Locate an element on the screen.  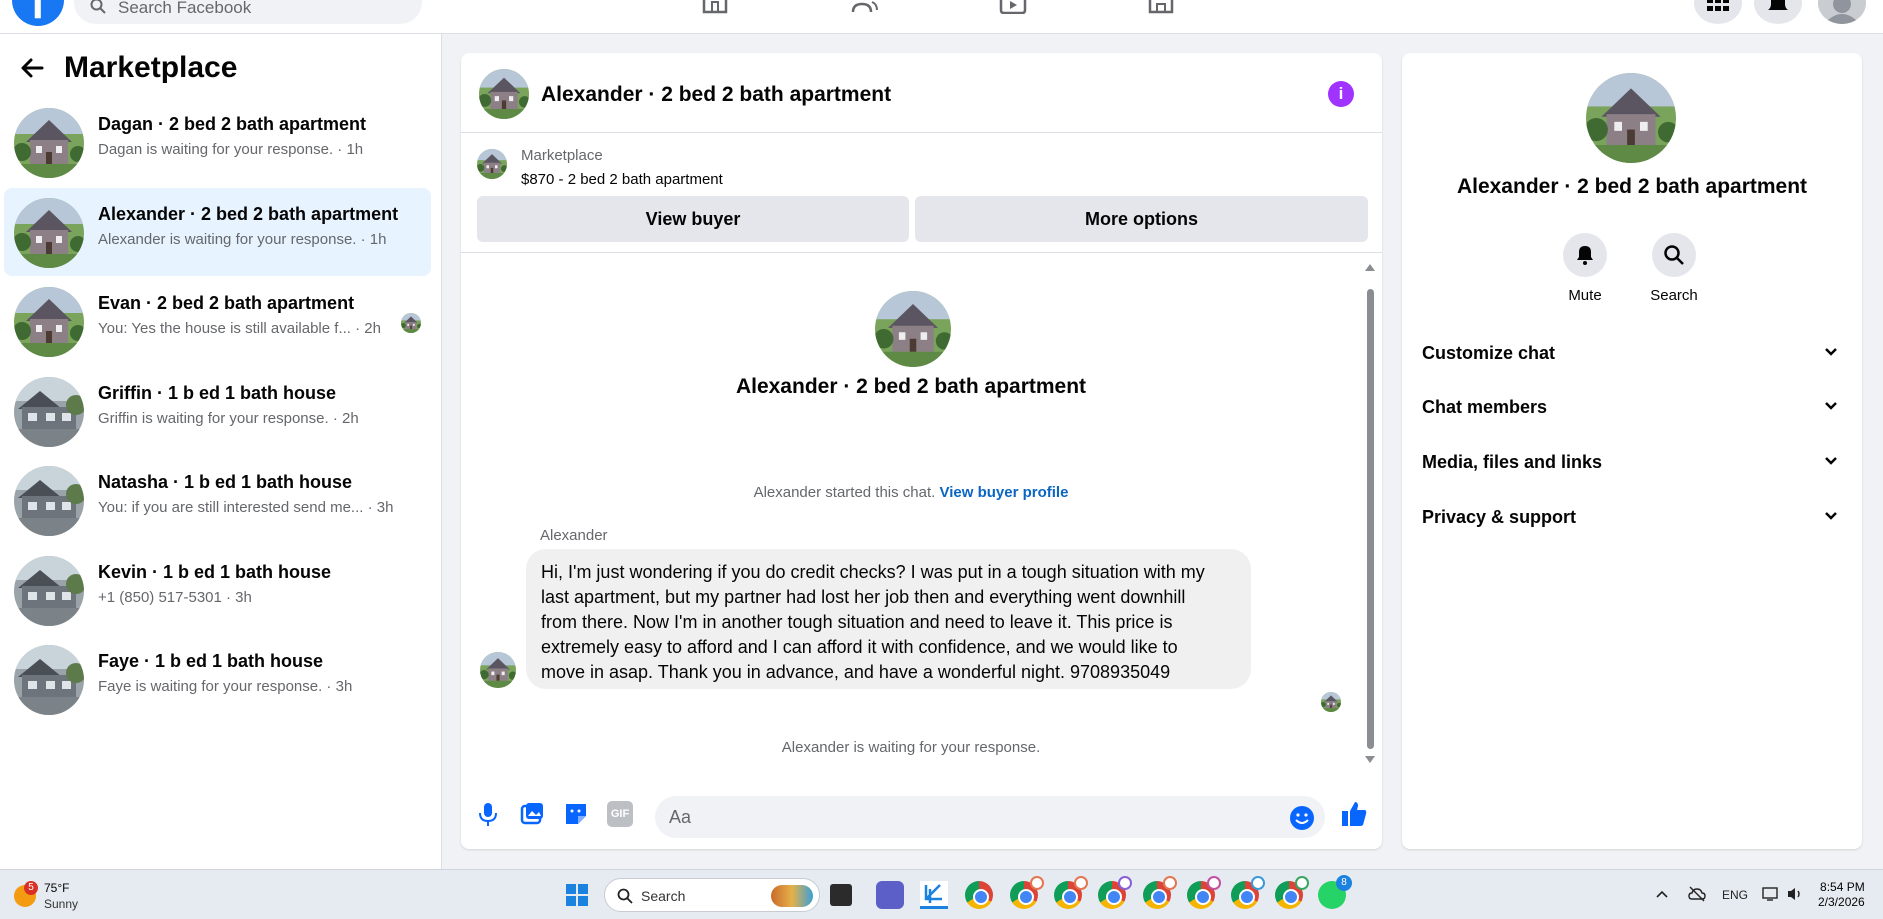
search-icon is located at coordinates (1674, 255).